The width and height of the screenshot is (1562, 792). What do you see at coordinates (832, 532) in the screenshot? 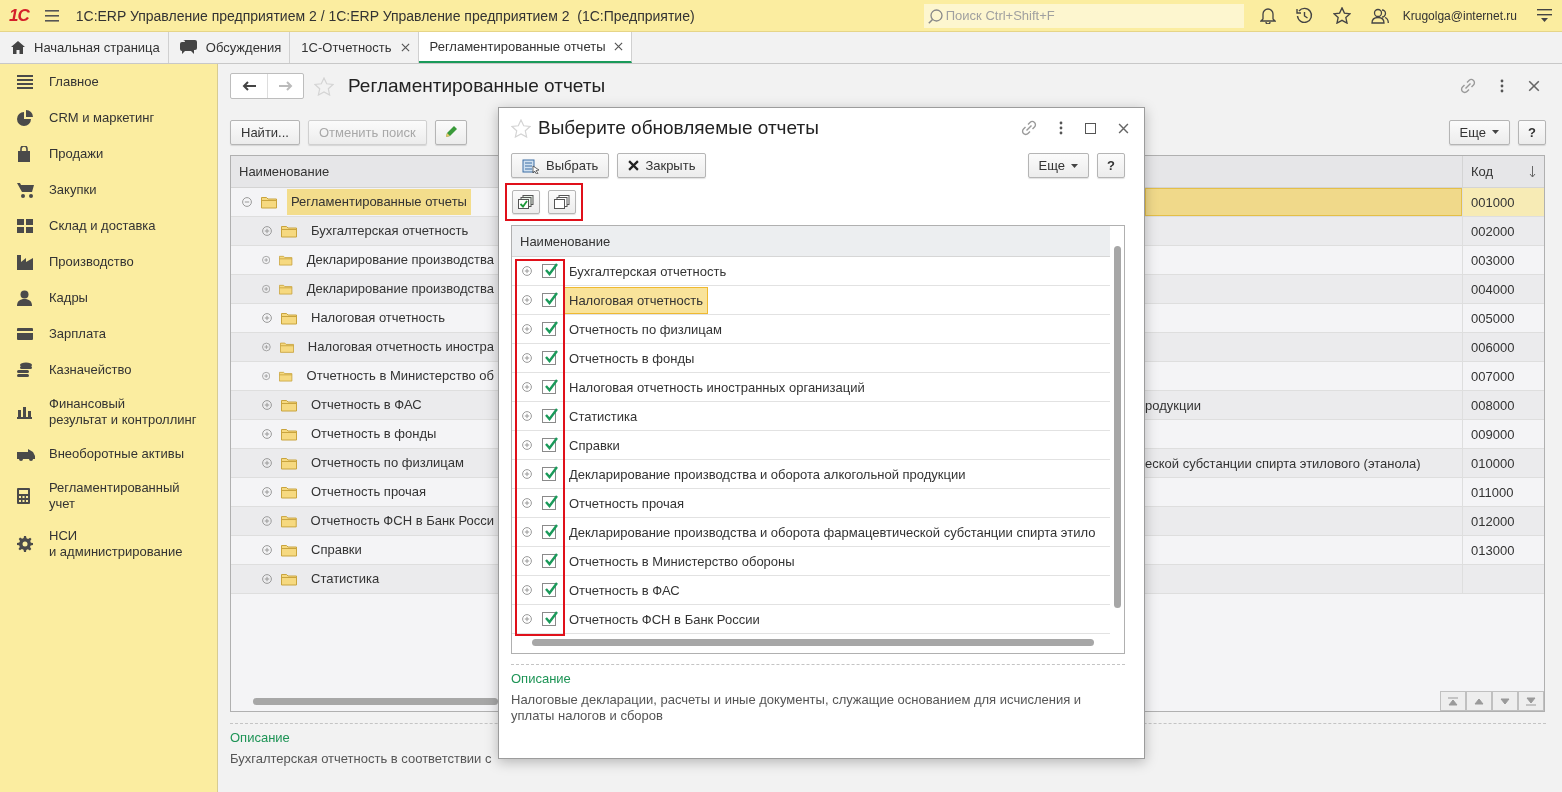
I see `list-item: Декларирование производства и оборота фармацевтической субстанции спирта этило` at bounding box center [832, 532].